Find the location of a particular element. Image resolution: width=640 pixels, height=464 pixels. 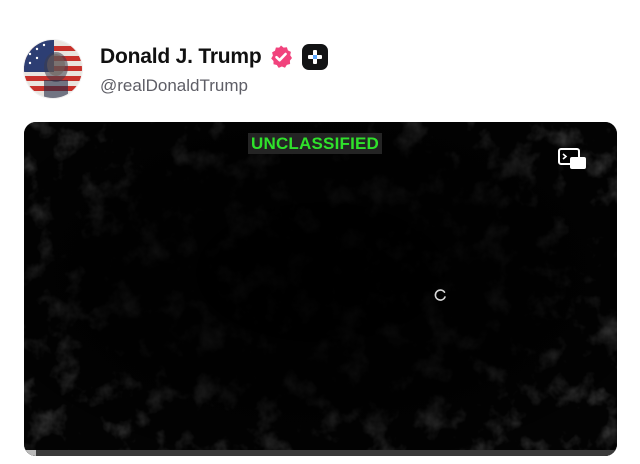

classification-banner: UNCLASSIFIED is located at coordinates (315, 143).